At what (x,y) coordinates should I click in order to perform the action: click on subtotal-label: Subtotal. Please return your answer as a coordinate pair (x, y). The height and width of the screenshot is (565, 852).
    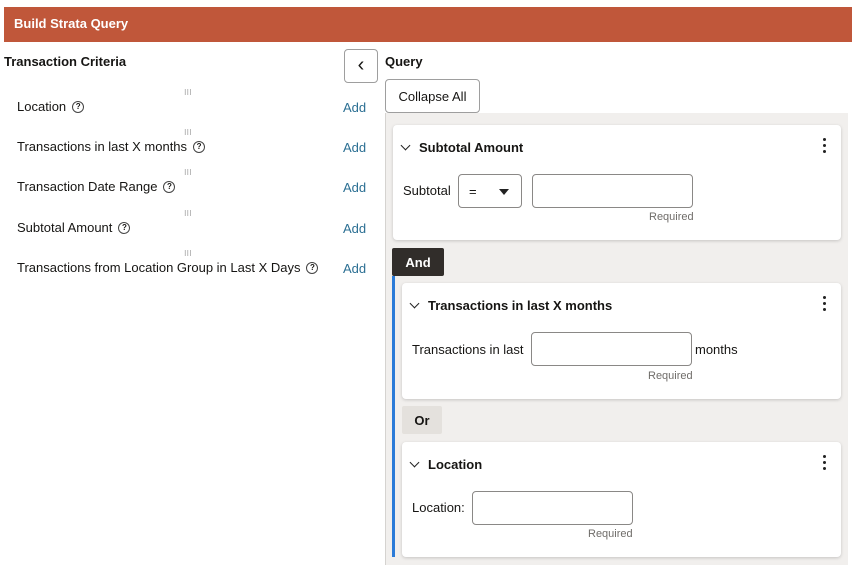
    Looking at the image, I should click on (427, 190).